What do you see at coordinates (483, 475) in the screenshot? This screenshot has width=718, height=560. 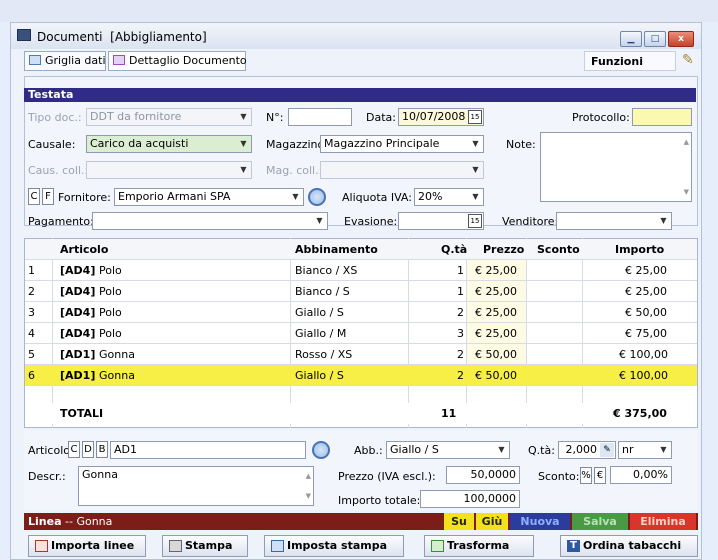 I see `riga-prezzo-input: 50,0000` at bounding box center [483, 475].